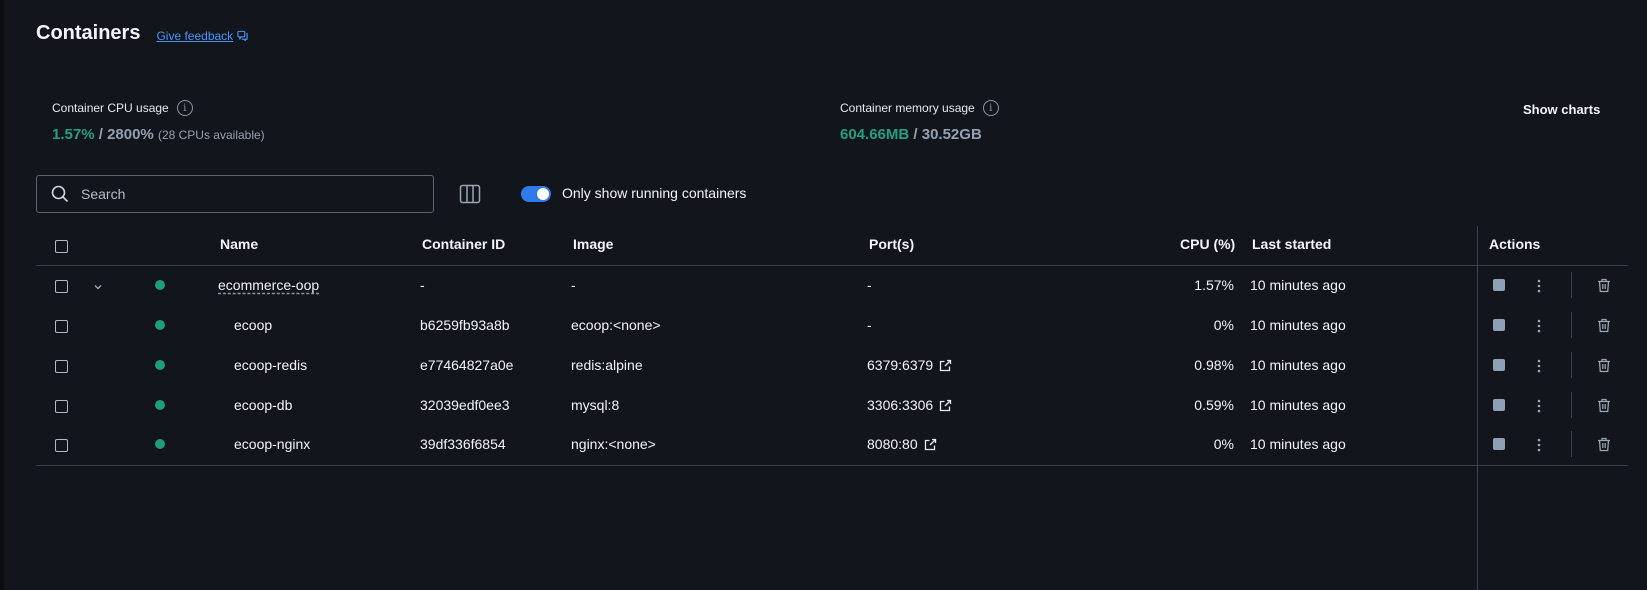  What do you see at coordinates (891, 244) in the screenshot?
I see `column-header-ports: Port(s)` at bounding box center [891, 244].